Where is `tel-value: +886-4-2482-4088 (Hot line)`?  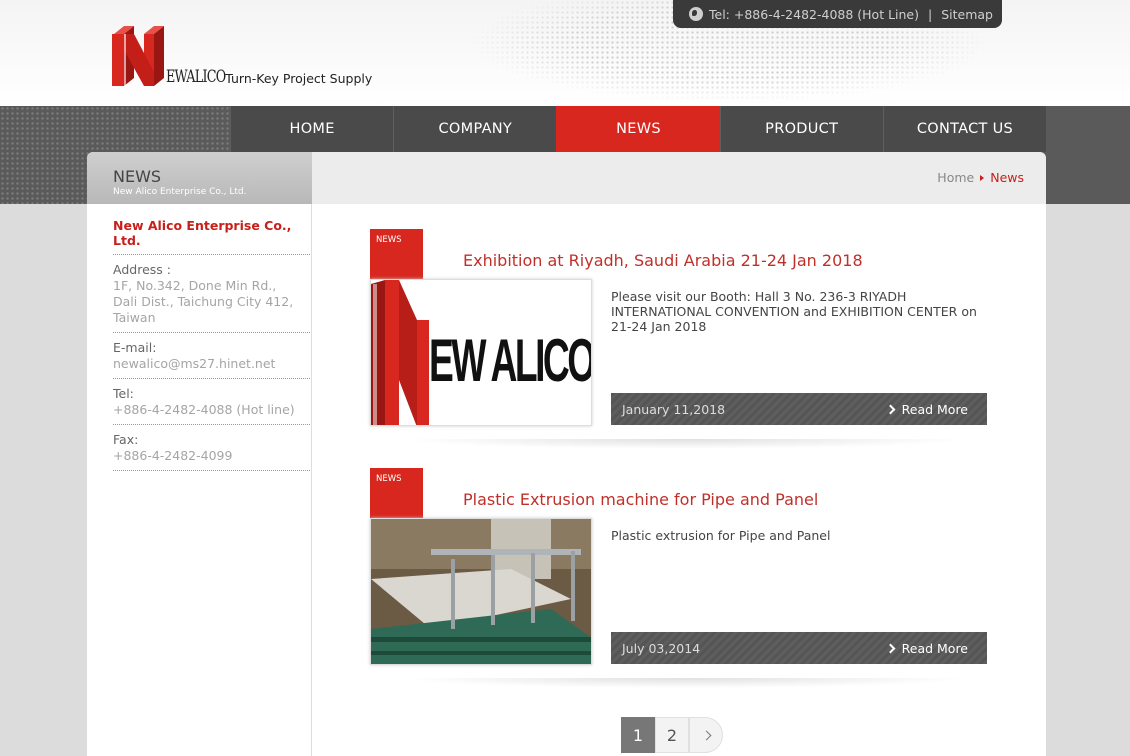 tel-value: +886-4-2482-4088 (Hot line) is located at coordinates (204, 409).